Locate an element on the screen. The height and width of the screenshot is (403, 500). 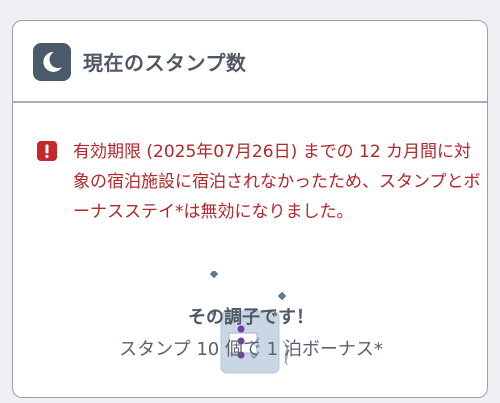
card-title: 現在のスタンプ数 is located at coordinates (165, 63).